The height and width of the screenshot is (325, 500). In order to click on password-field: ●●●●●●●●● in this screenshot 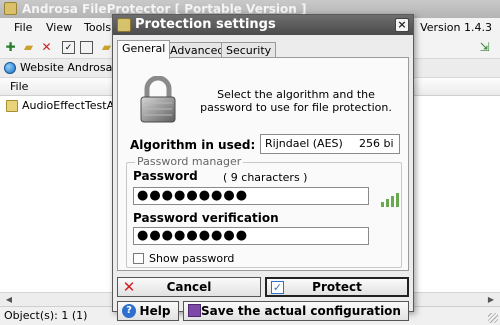, I will do `click(251, 196)`.